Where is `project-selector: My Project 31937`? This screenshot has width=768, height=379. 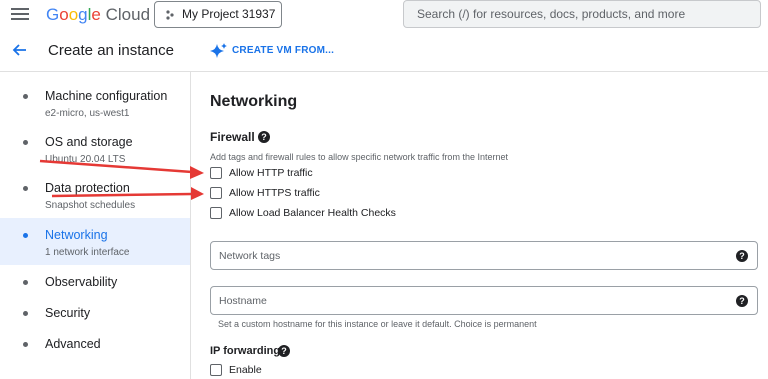 project-selector: My Project 31937 is located at coordinates (218, 14).